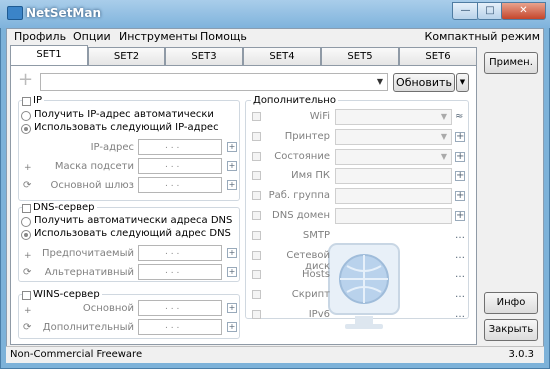 The image size is (550, 369). What do you see at coordinates (180, 272) in the screenshot?
I see `alternate-dns-field: . . .` at bounding box center [180, 272].